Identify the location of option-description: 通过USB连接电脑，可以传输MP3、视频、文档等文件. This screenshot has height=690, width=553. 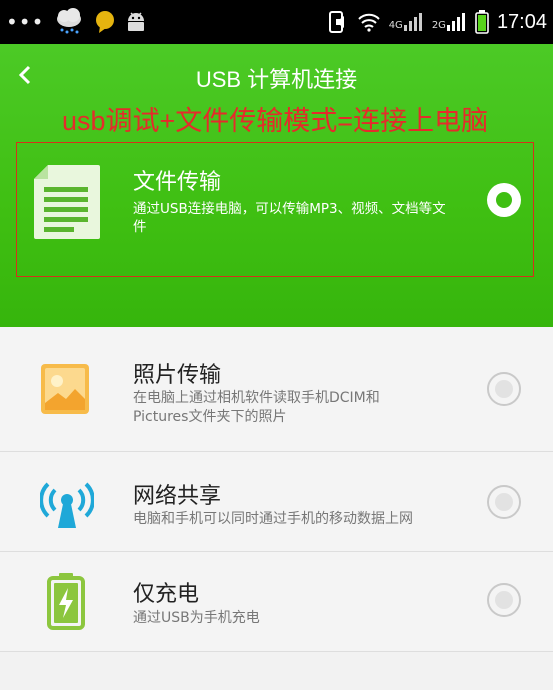
(289, 218).